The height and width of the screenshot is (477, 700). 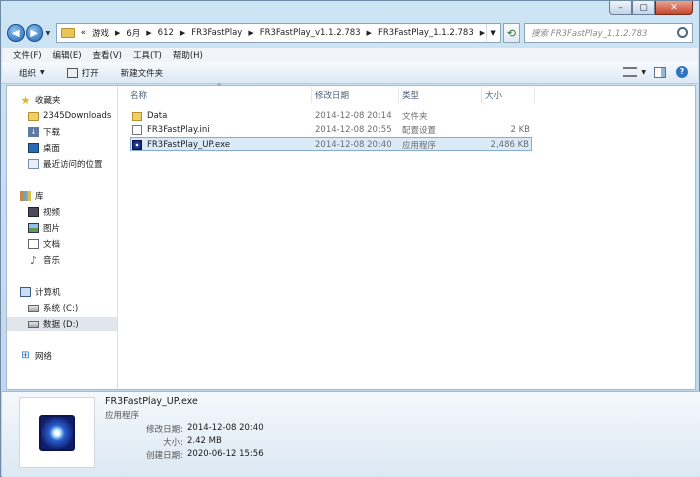 I want to click on command-bar: 组织 ▼ 打开 新建文件夹 ▼ ?, so click(x=350, y=73).